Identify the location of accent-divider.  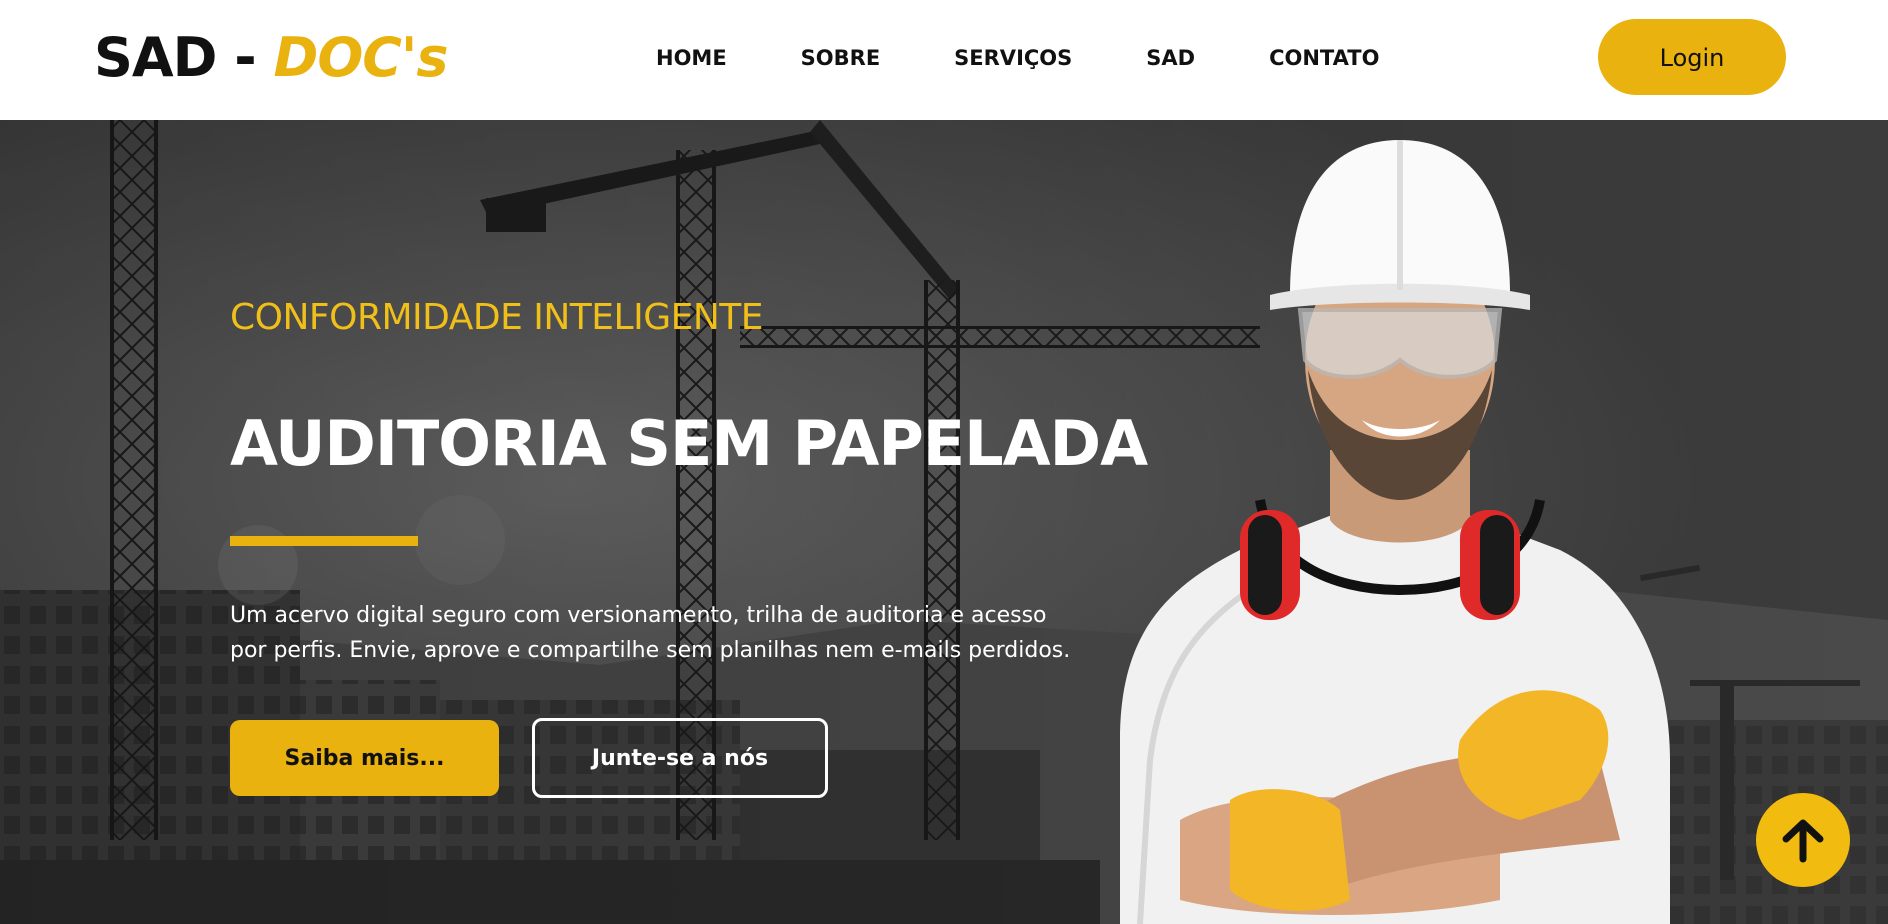
(324, 541).